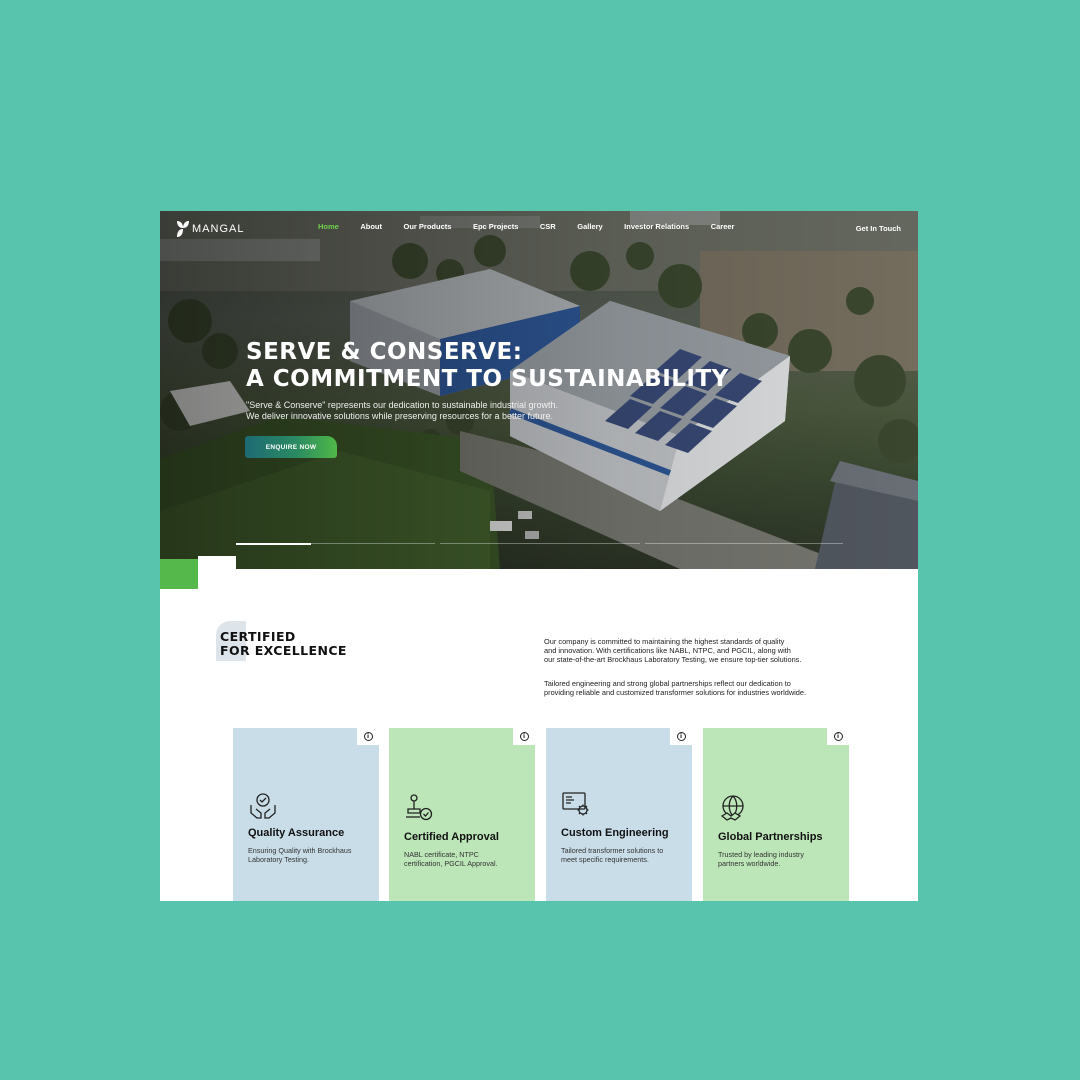 This screenshot has height=1080, width=1080. What do you see at coordinates (328, 226) in the screenshot?
I see `nav-home: Home` at bounding box center [328, 226].